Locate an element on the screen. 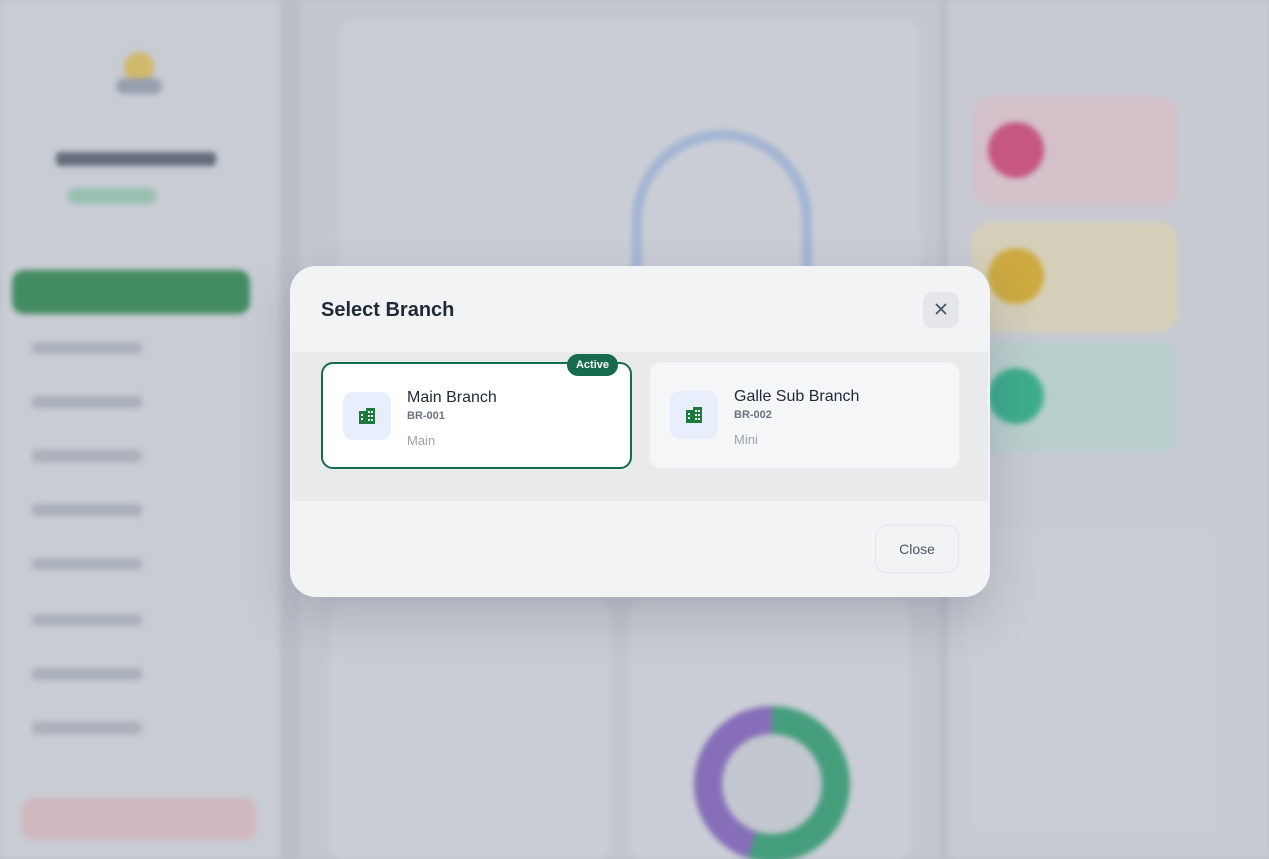 This screenshot has width=1269, height=859. modal-title: Select Branch is located at coordinates (388, 310).